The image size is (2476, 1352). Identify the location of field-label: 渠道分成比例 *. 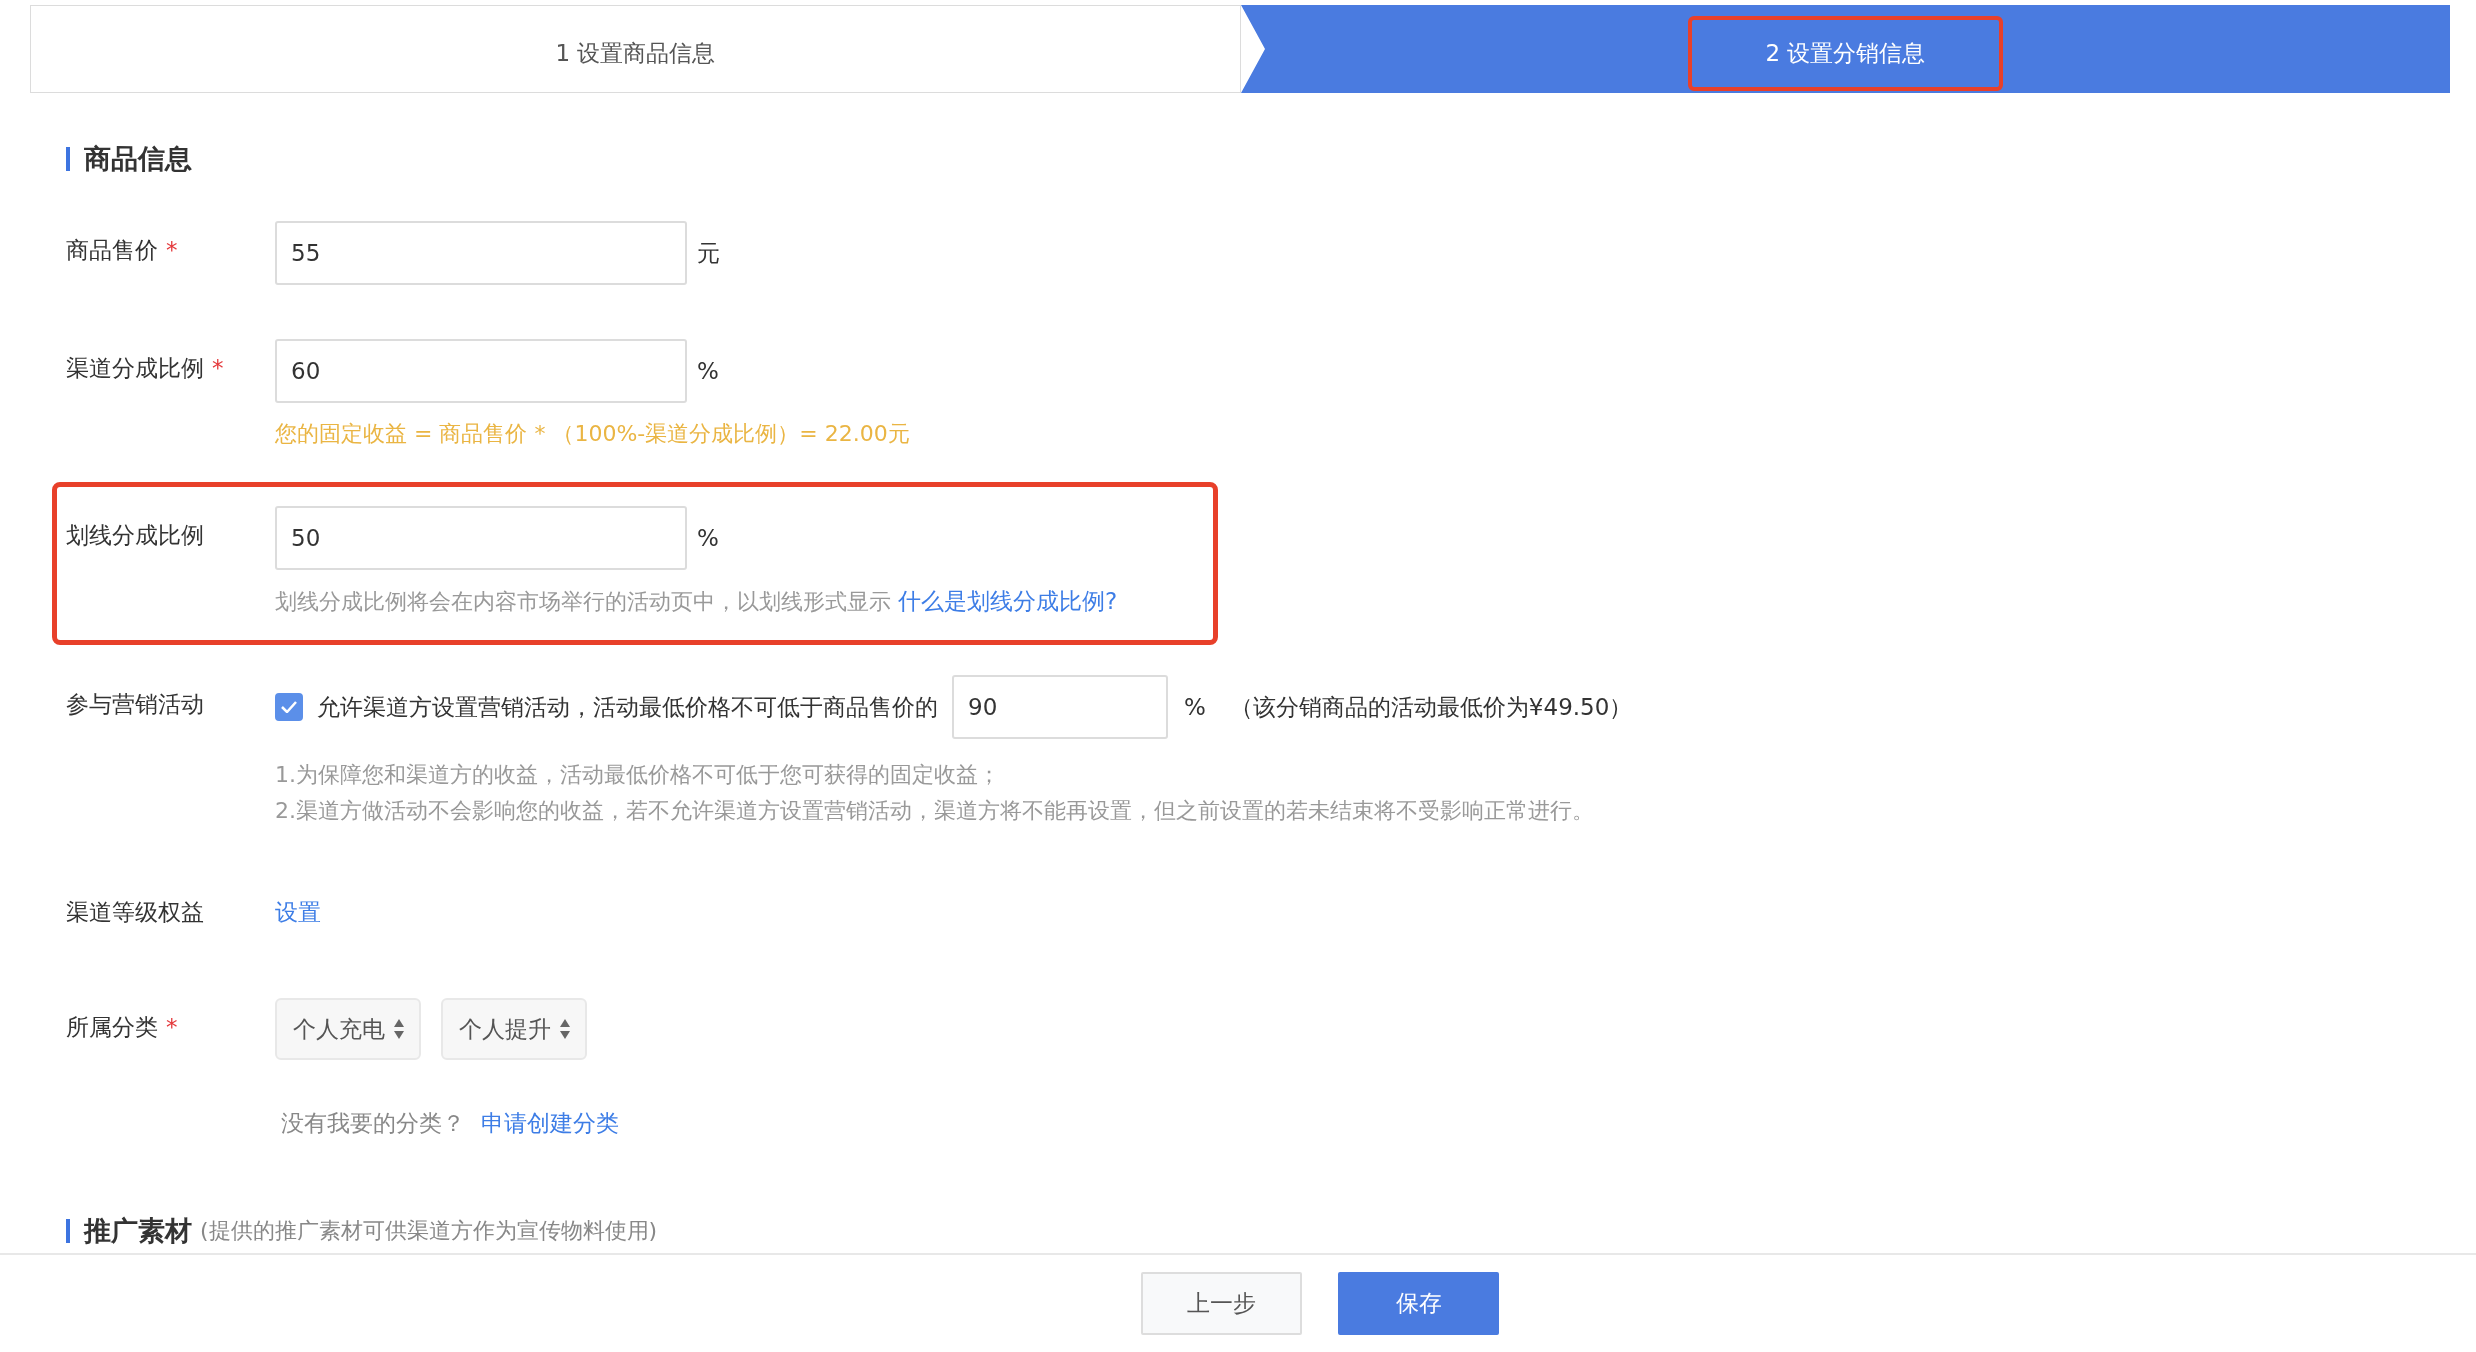
(145, 368).